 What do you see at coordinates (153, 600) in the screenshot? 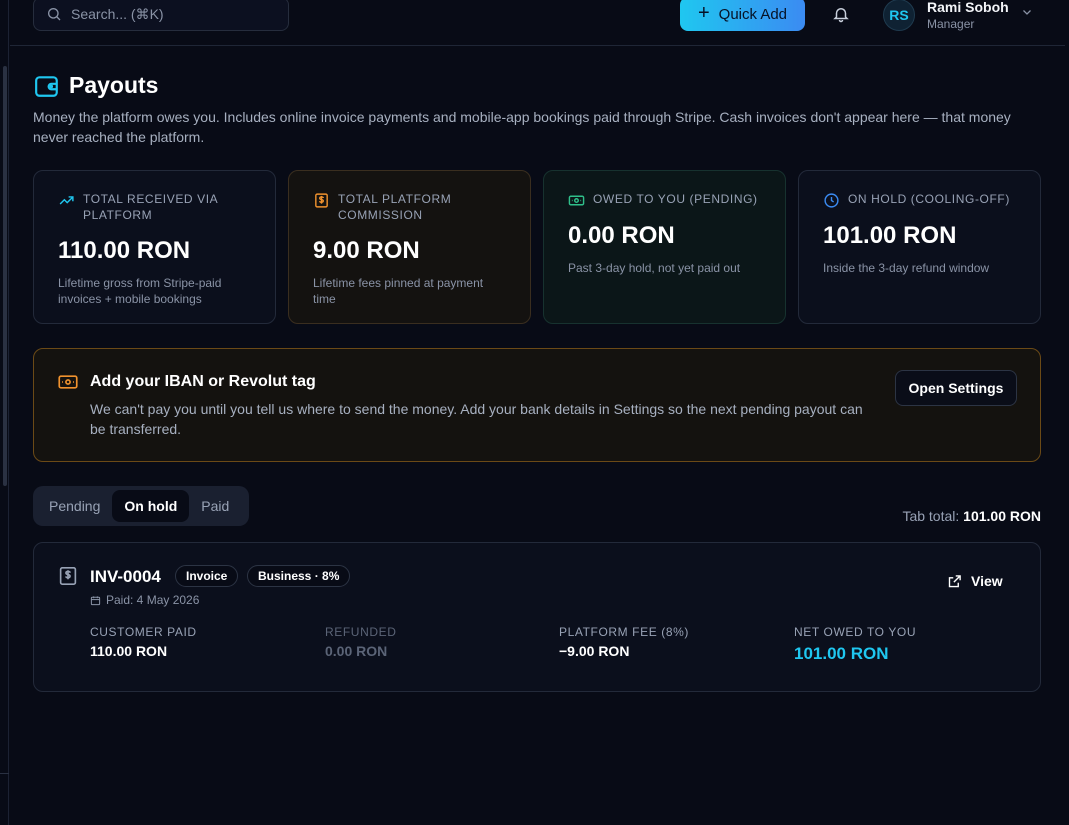
I see `paid-date-text: Paid: 4 May 2026` at bounding box center [153, 600].